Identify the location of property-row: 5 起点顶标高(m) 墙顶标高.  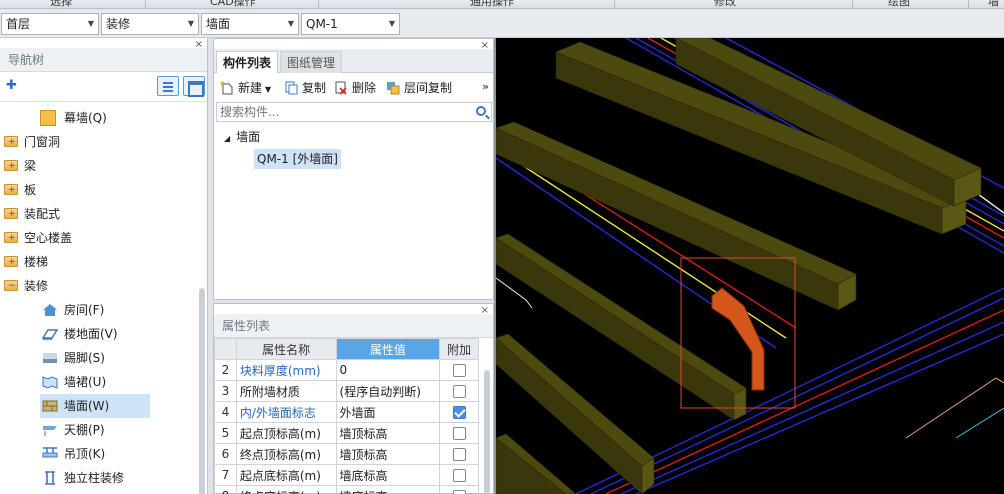
(346, 433).